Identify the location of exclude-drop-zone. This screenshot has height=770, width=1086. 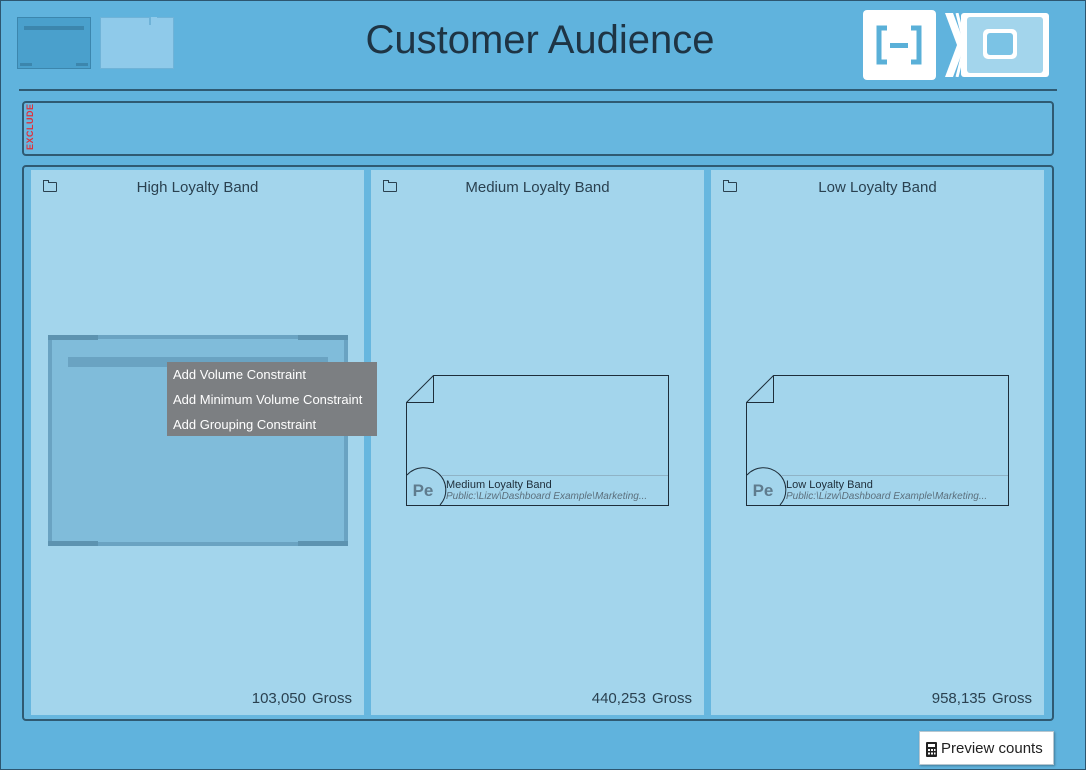
(538, 128).